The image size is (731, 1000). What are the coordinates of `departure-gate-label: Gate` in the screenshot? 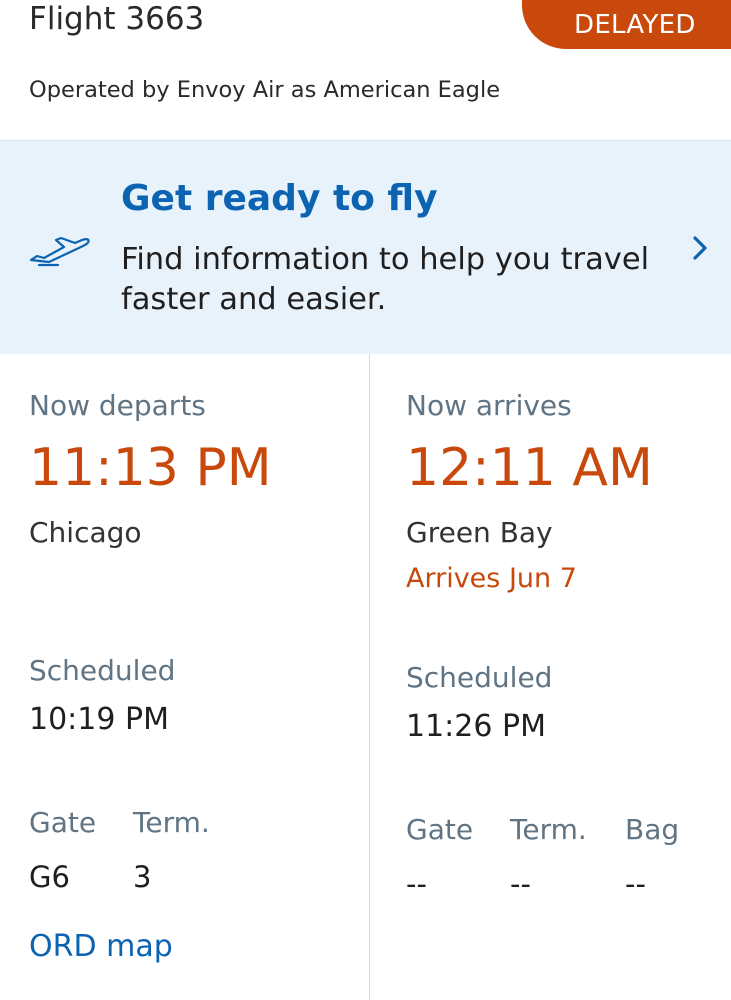 It's located at (63, 822).